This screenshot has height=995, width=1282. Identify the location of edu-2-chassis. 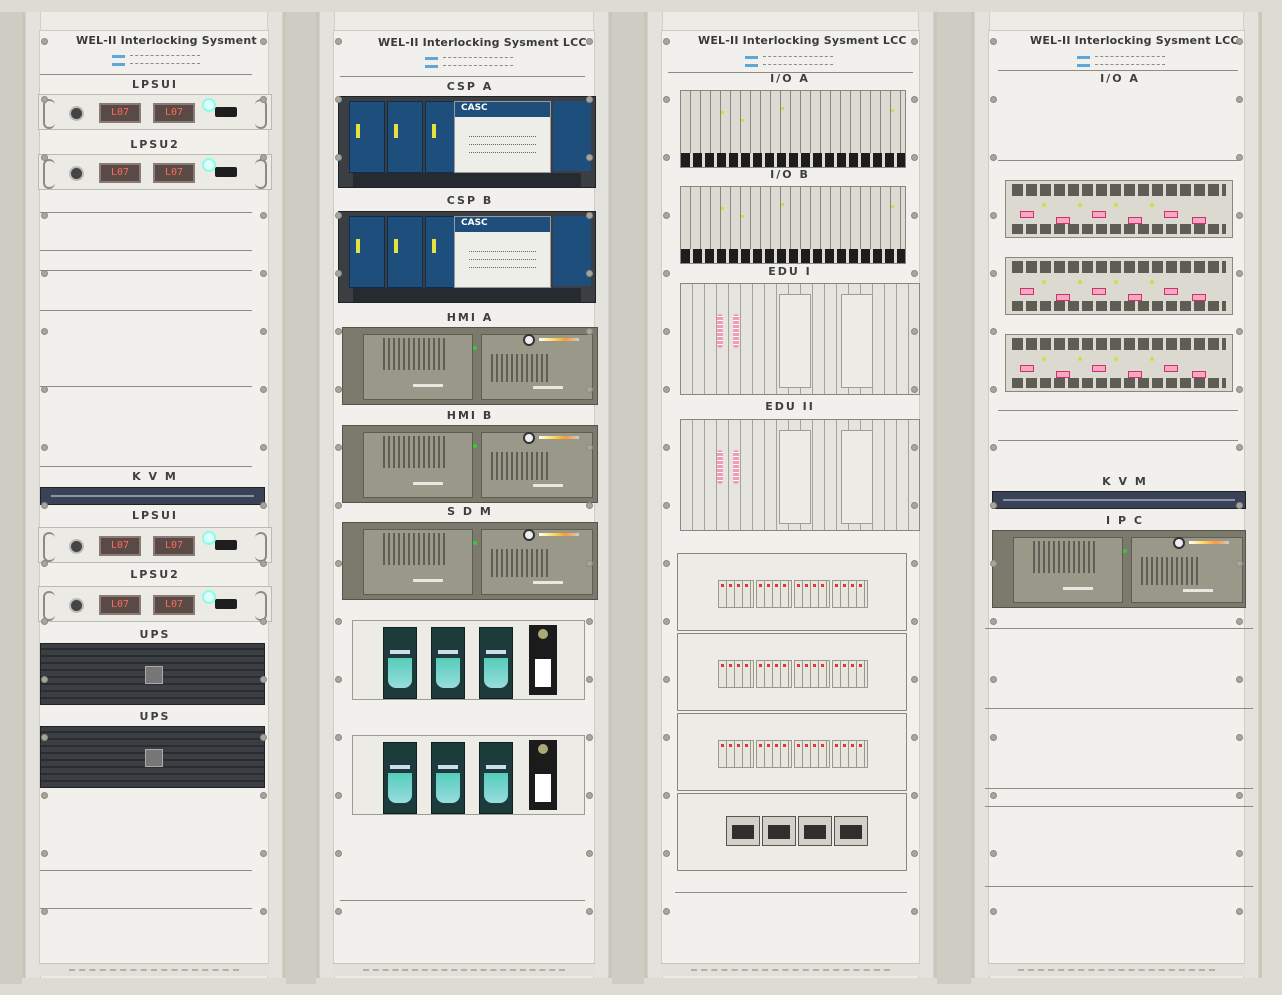
(800, 475).